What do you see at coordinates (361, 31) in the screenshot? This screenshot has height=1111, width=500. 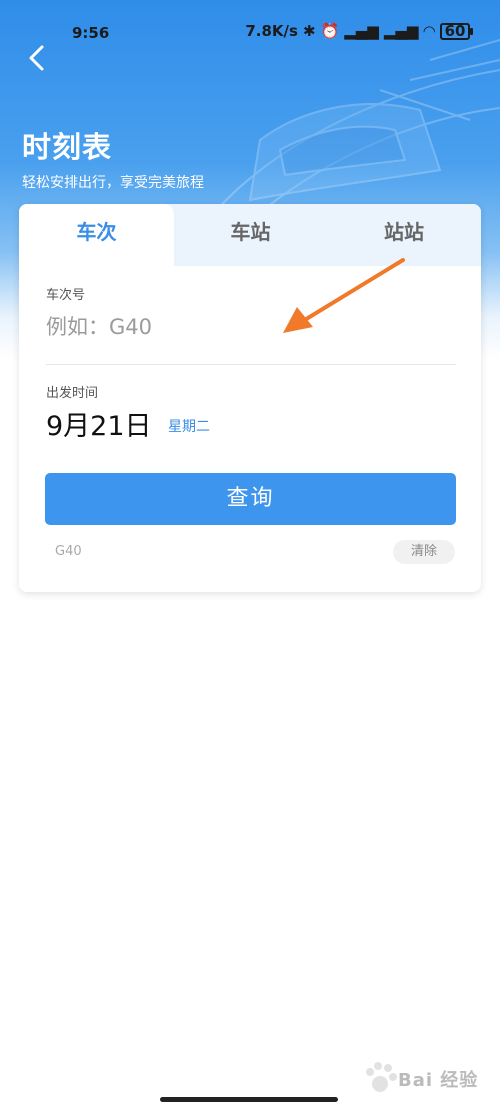 I see `signal-icon: ▂▄▆` at bounding box center [361, 31].